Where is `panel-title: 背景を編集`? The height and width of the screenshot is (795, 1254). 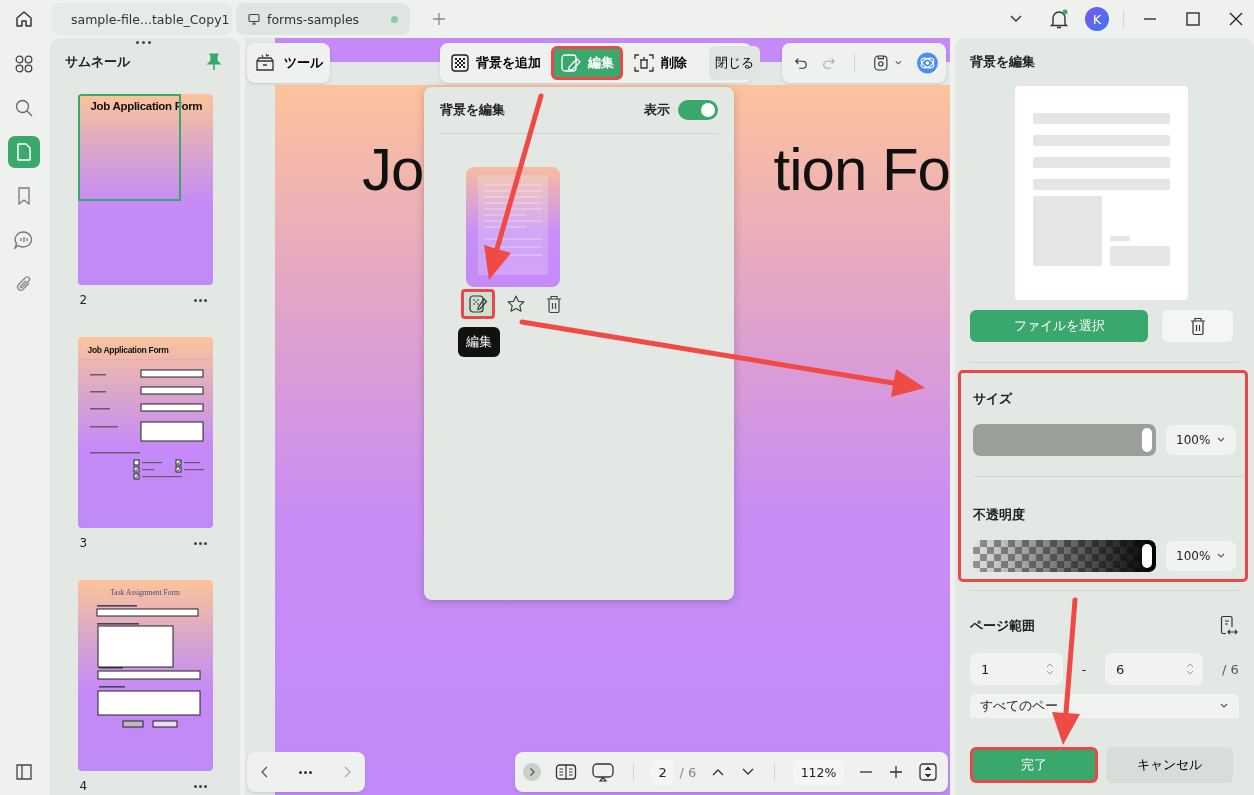 panel-title: 背景を編集 is located at coordinates (1003, 62).